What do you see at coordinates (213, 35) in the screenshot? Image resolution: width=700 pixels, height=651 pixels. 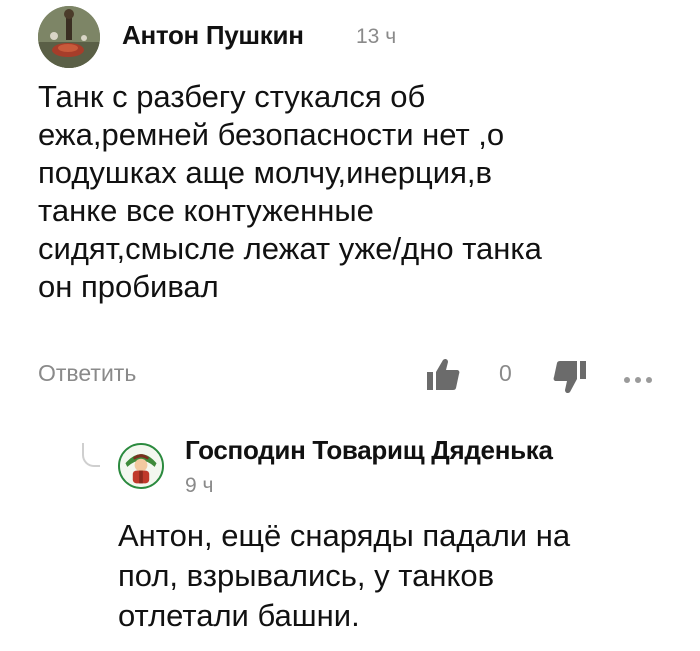 I see `comment-author: Антон Пушкин` at bounding box center [213, 35].